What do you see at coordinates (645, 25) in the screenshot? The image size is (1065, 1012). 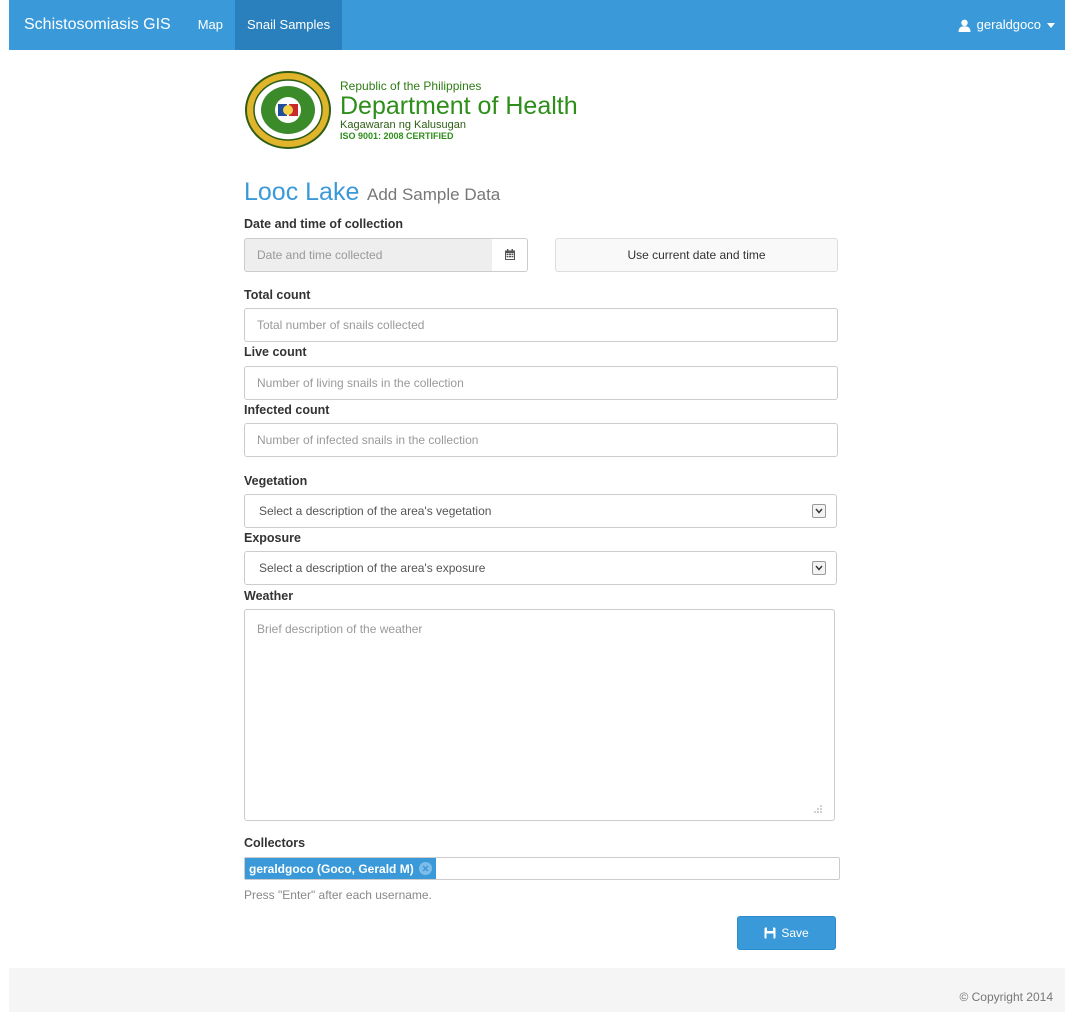 I see `nav-spacer` at bounding box center [645, 25].